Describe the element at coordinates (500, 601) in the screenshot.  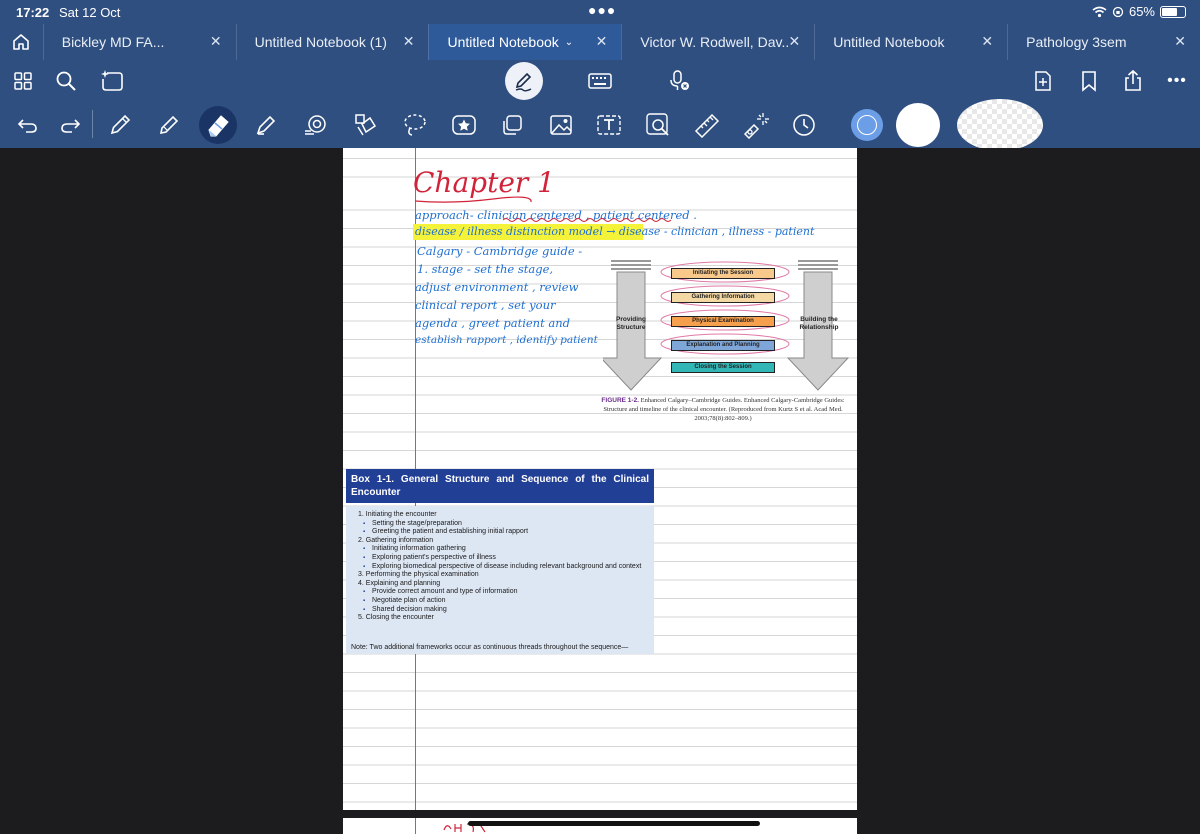
I see `box-subitem: Negotiate plan of action` at that location.